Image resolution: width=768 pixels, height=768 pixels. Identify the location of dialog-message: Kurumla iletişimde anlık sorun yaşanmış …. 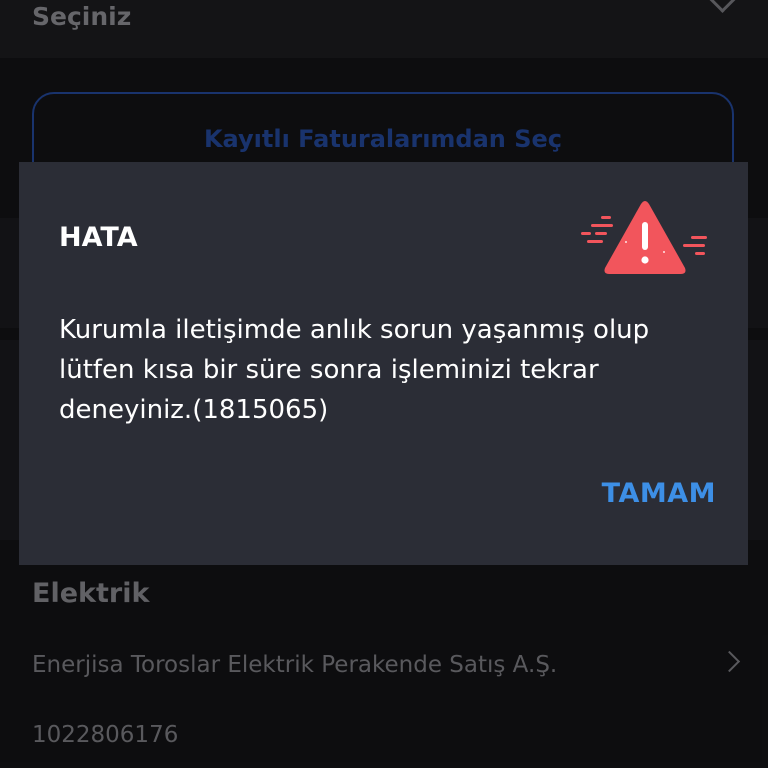
(354, 370).